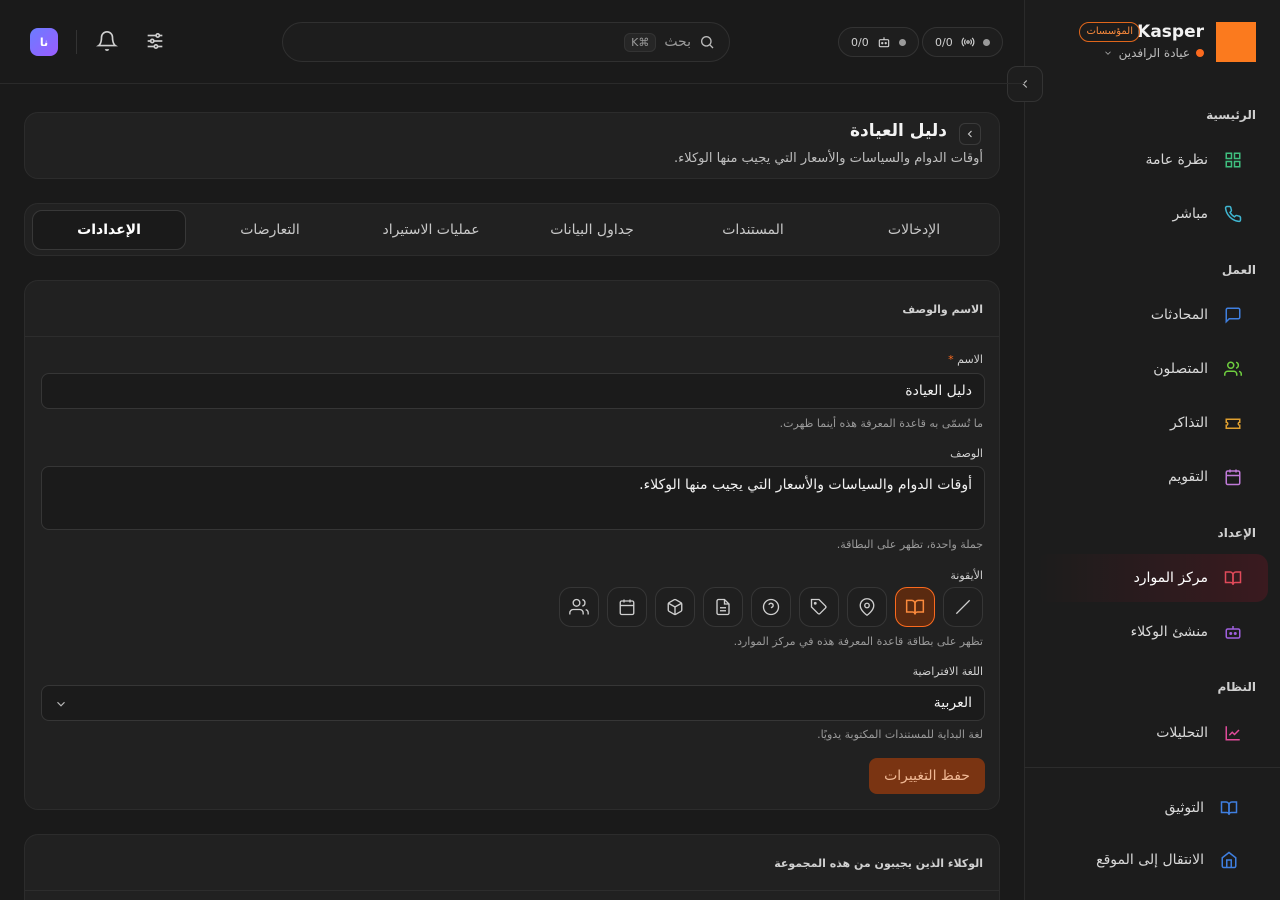  What do you see at coordinates (966, 575) in the screenshot?
I see `icon-label: الأيقونة` at bounding box center [966, 575].